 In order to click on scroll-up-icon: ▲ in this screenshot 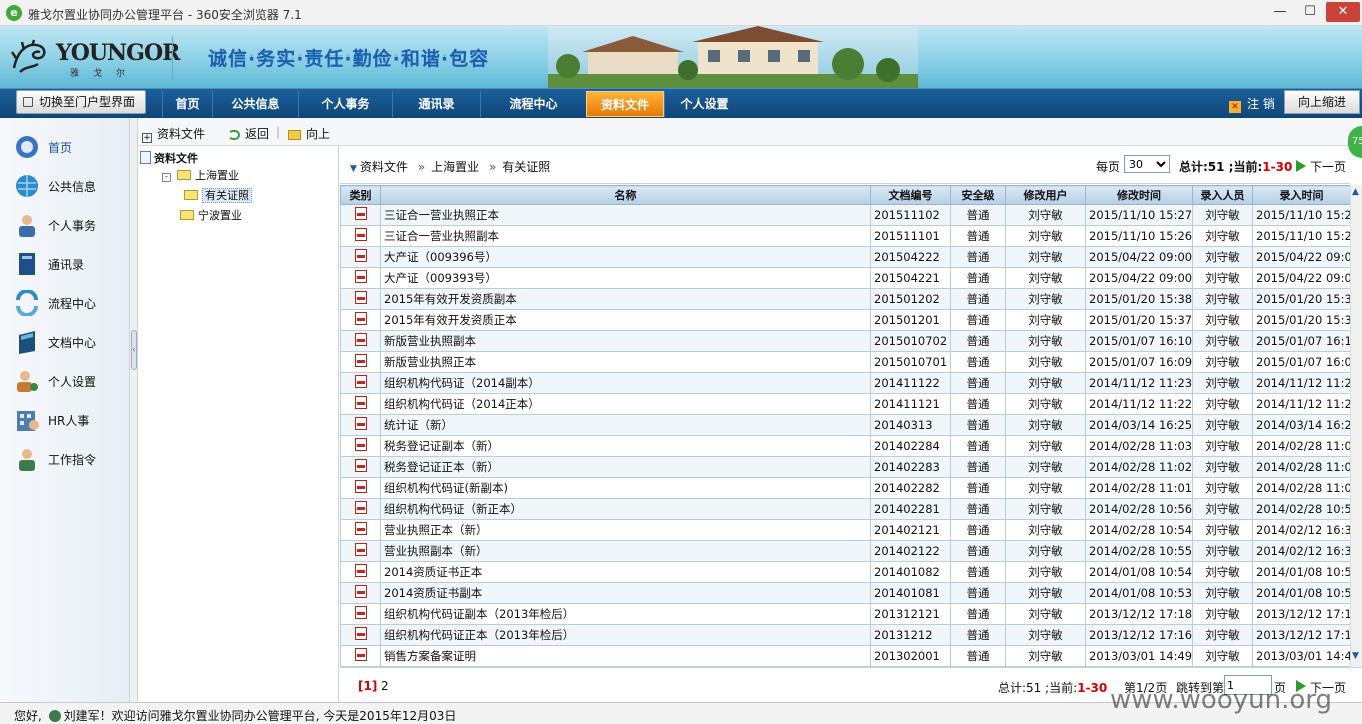, I will do `click(1355, 192)`.